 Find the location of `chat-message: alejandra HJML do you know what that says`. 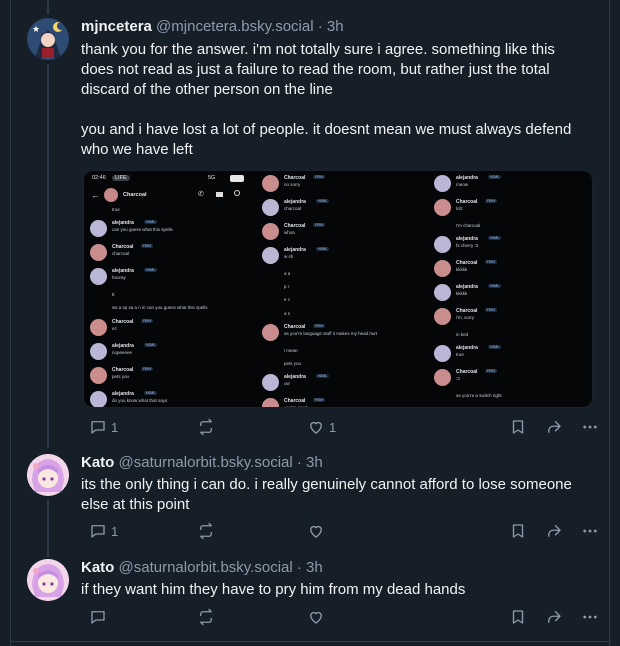

chat-message: alejandra HJML do you know what that says is located at coordinates (165, 398).